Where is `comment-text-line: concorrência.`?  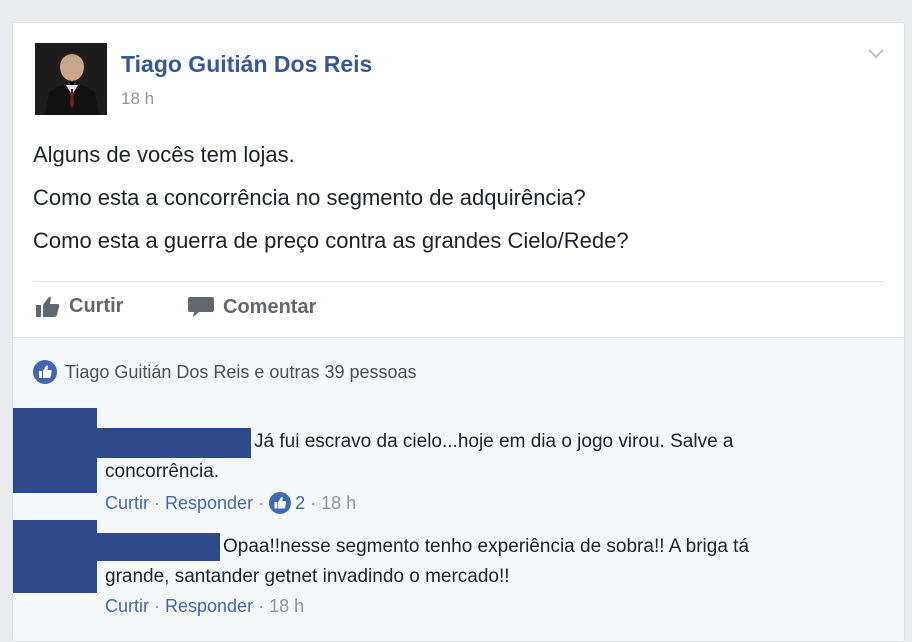
comment-text-line: concorrência. is located at coordinates (162, 471).